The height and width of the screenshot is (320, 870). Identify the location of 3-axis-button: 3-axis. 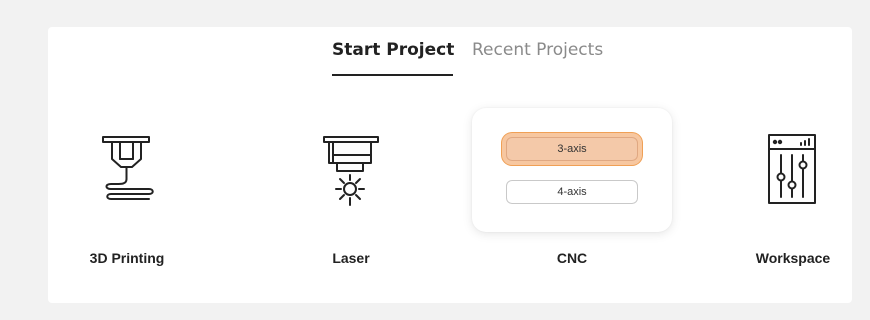
(572, 149).